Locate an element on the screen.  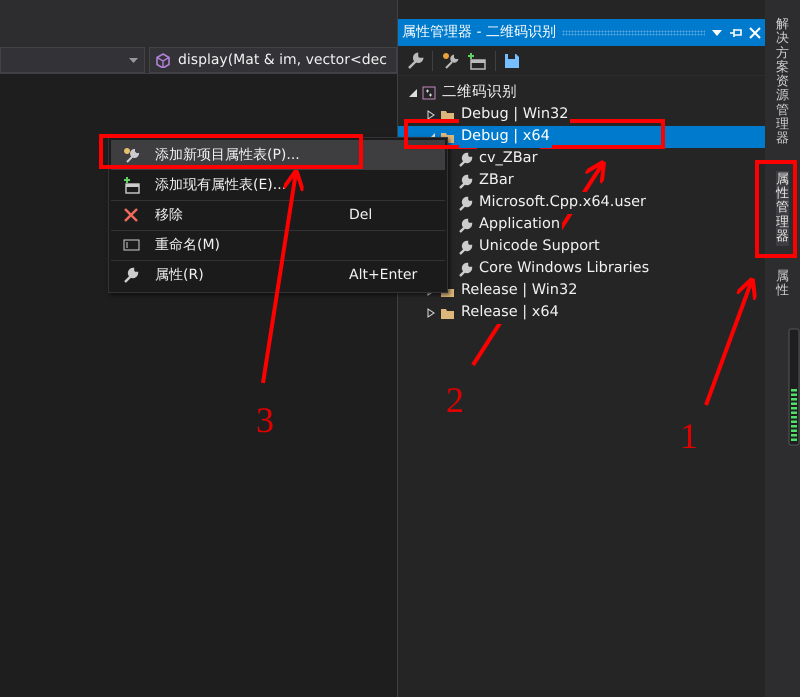
tree-item: Unicode Support is located at coordinates (539, 247).